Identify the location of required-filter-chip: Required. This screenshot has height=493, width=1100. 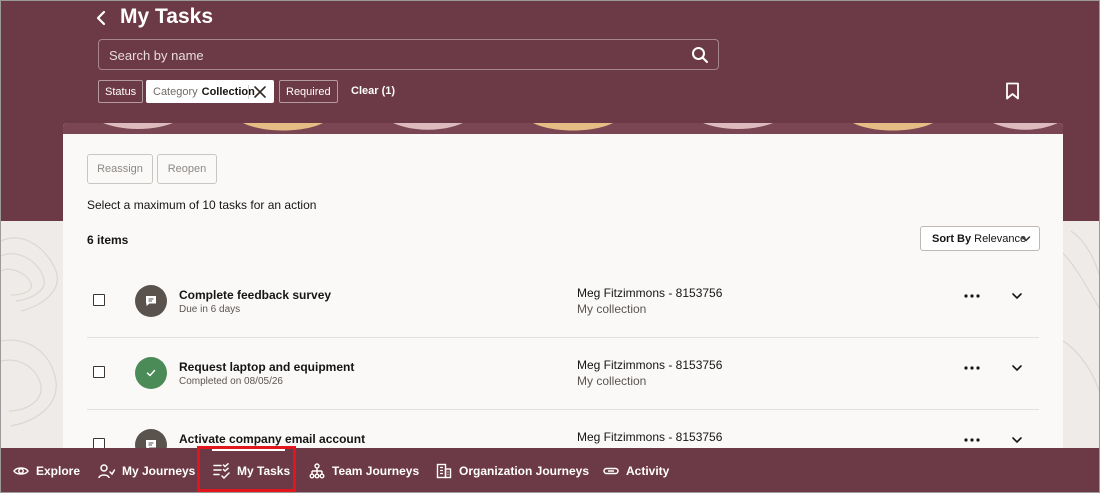
(308, 91).